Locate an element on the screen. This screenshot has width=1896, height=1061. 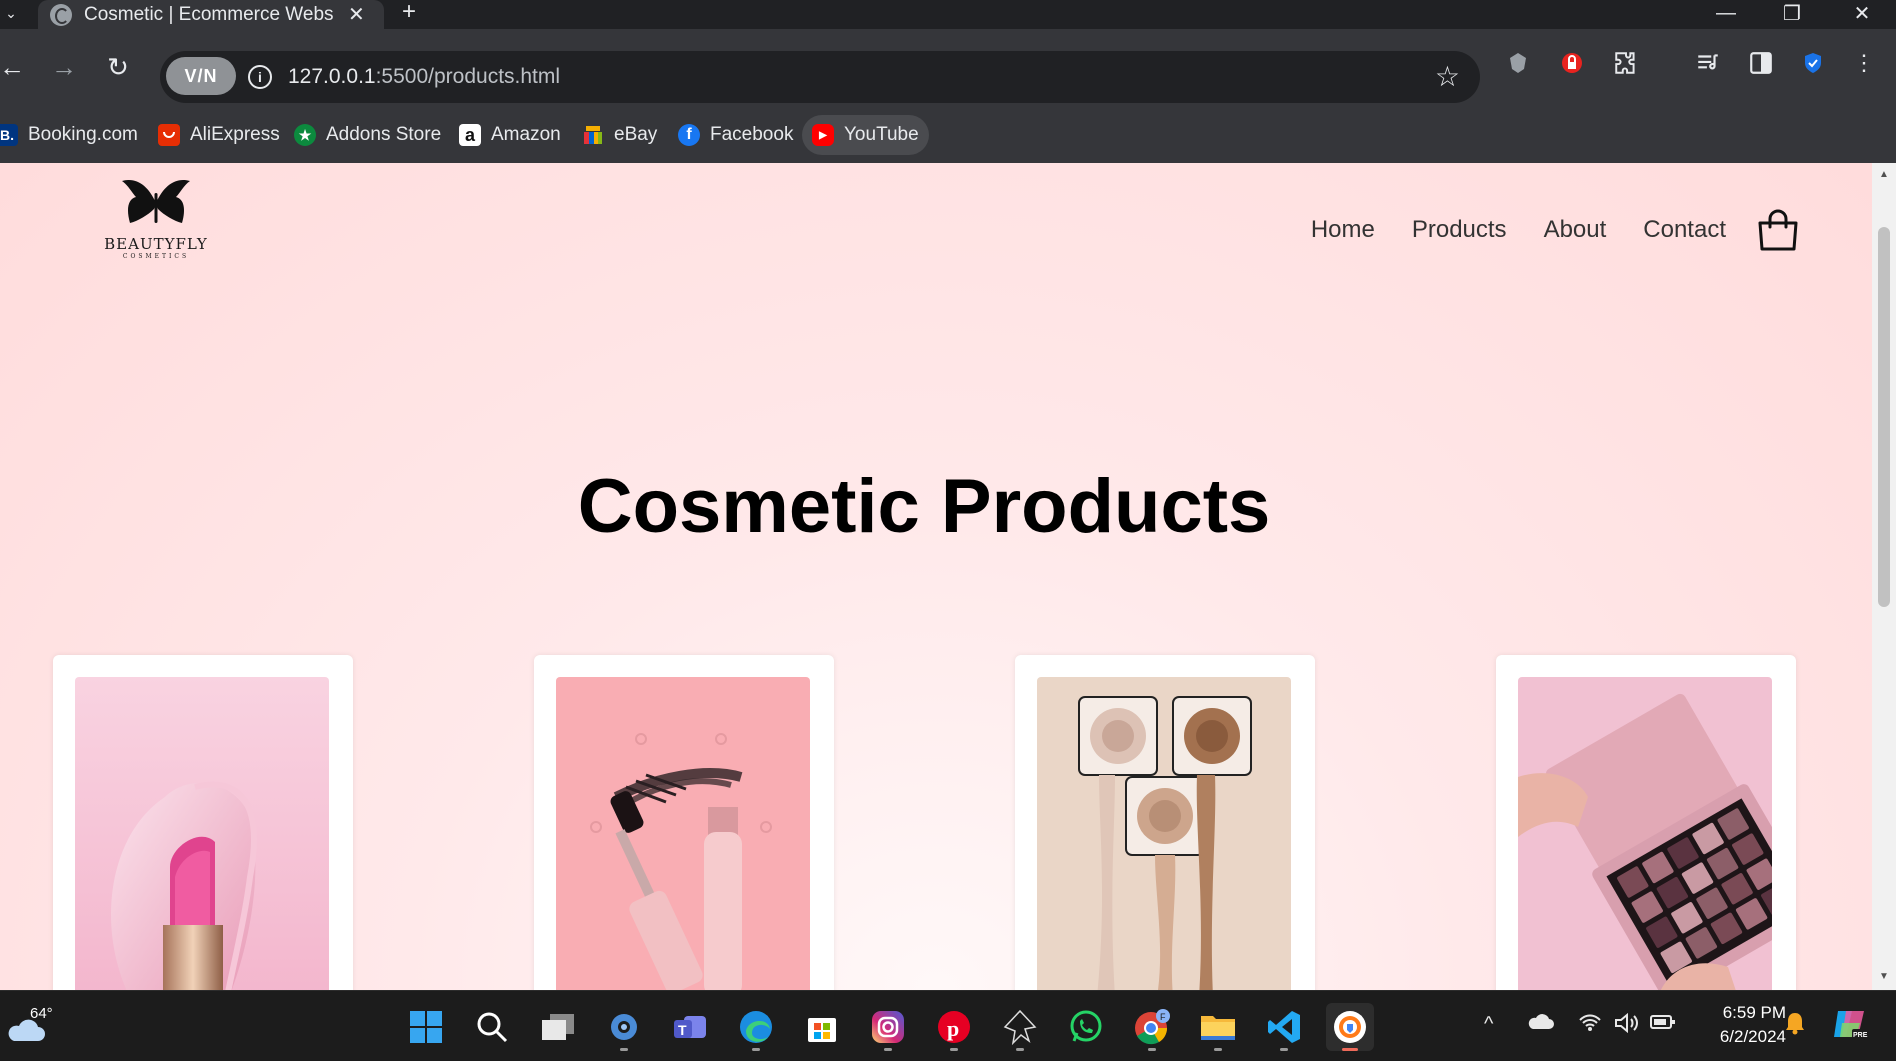
taskbar-teams: T is located at coordinates (690, 1027).